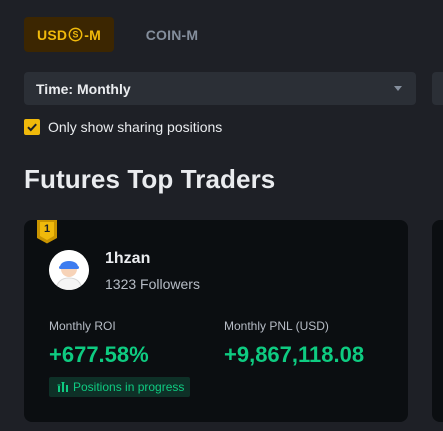  What do you see at coordinates (62, 387) in the screenshot?
I see `positions-icon` at bounding box center [62, 387].